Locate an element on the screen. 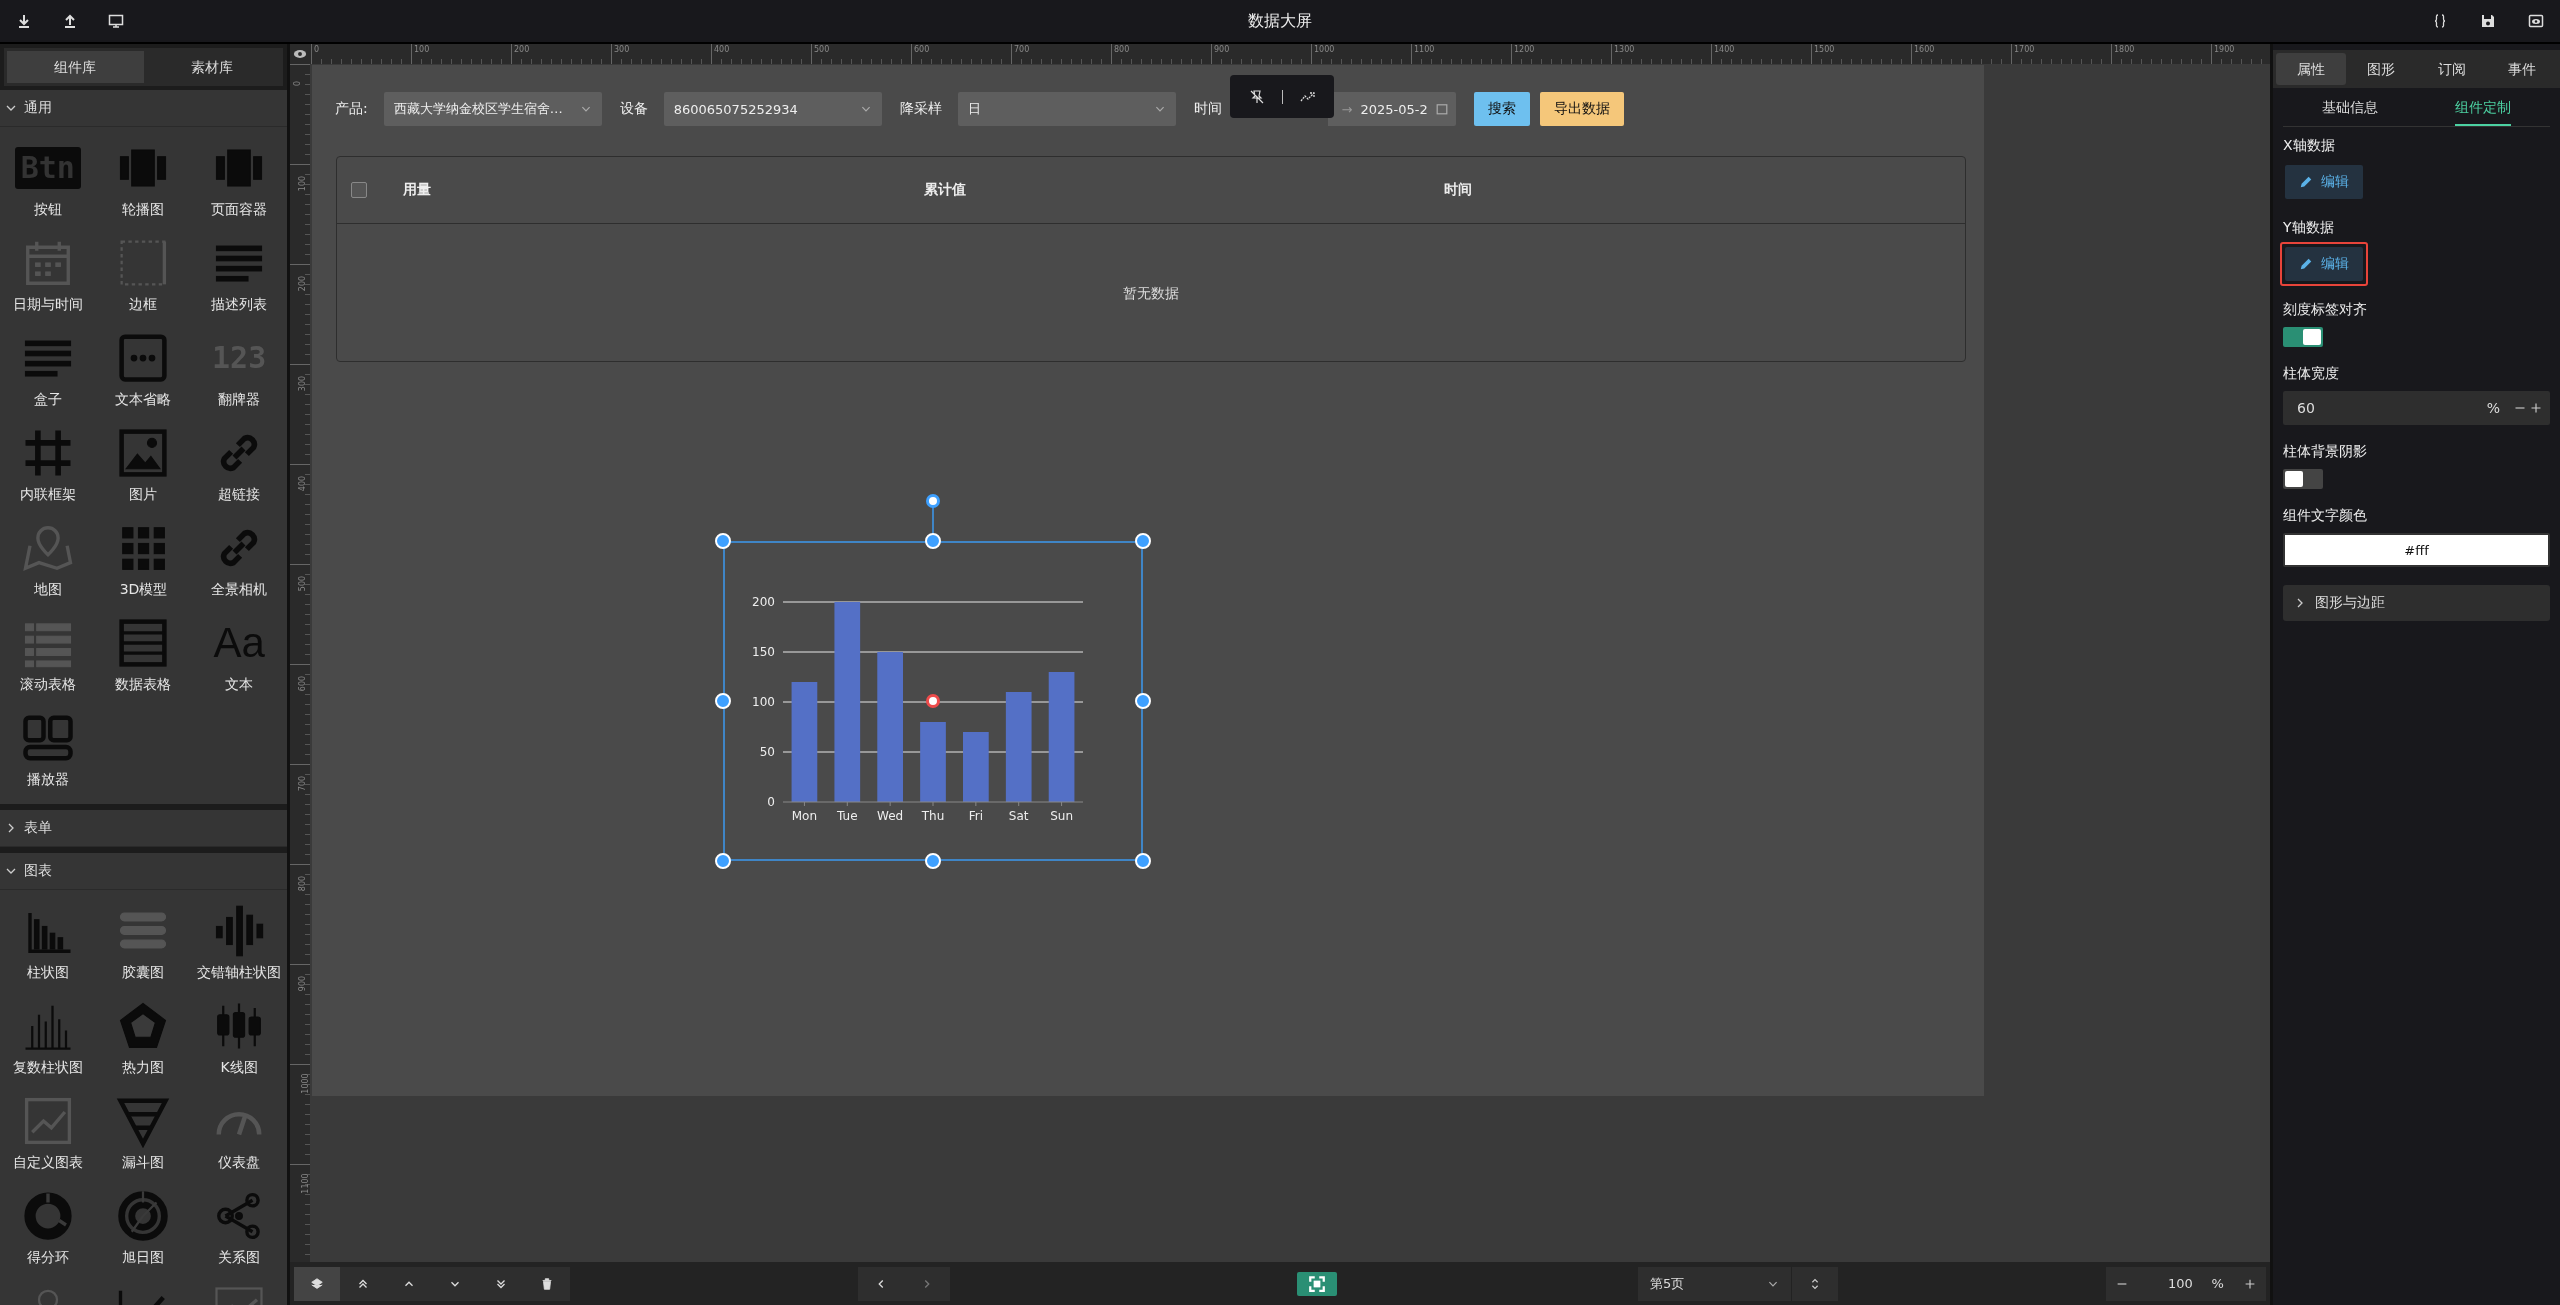 Image resolution: width=2560 pixels, height=1305 pixels. ruler-label: 500 is located at coordinates (822, 49).